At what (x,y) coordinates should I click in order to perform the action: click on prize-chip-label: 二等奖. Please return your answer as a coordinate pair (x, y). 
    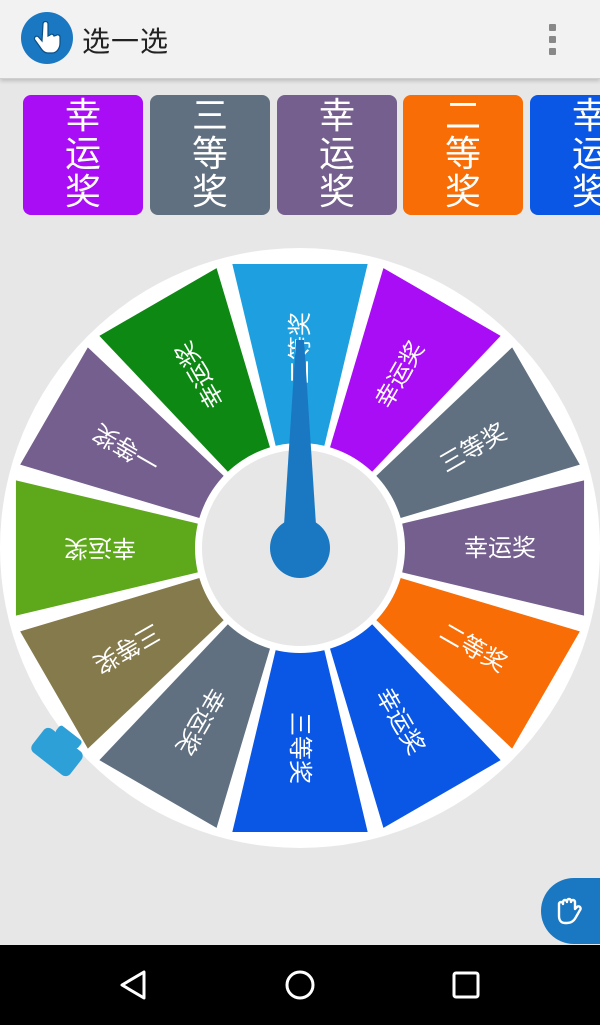
    Looking at the image, I should click on (462, 154).